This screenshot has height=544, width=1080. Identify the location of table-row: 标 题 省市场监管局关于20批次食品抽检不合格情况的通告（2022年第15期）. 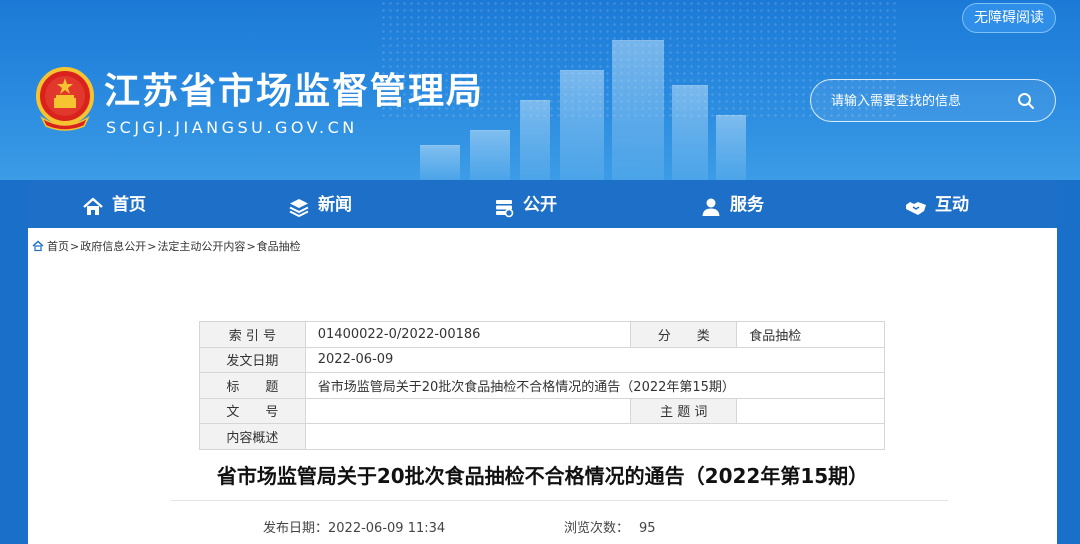
(542, 385).